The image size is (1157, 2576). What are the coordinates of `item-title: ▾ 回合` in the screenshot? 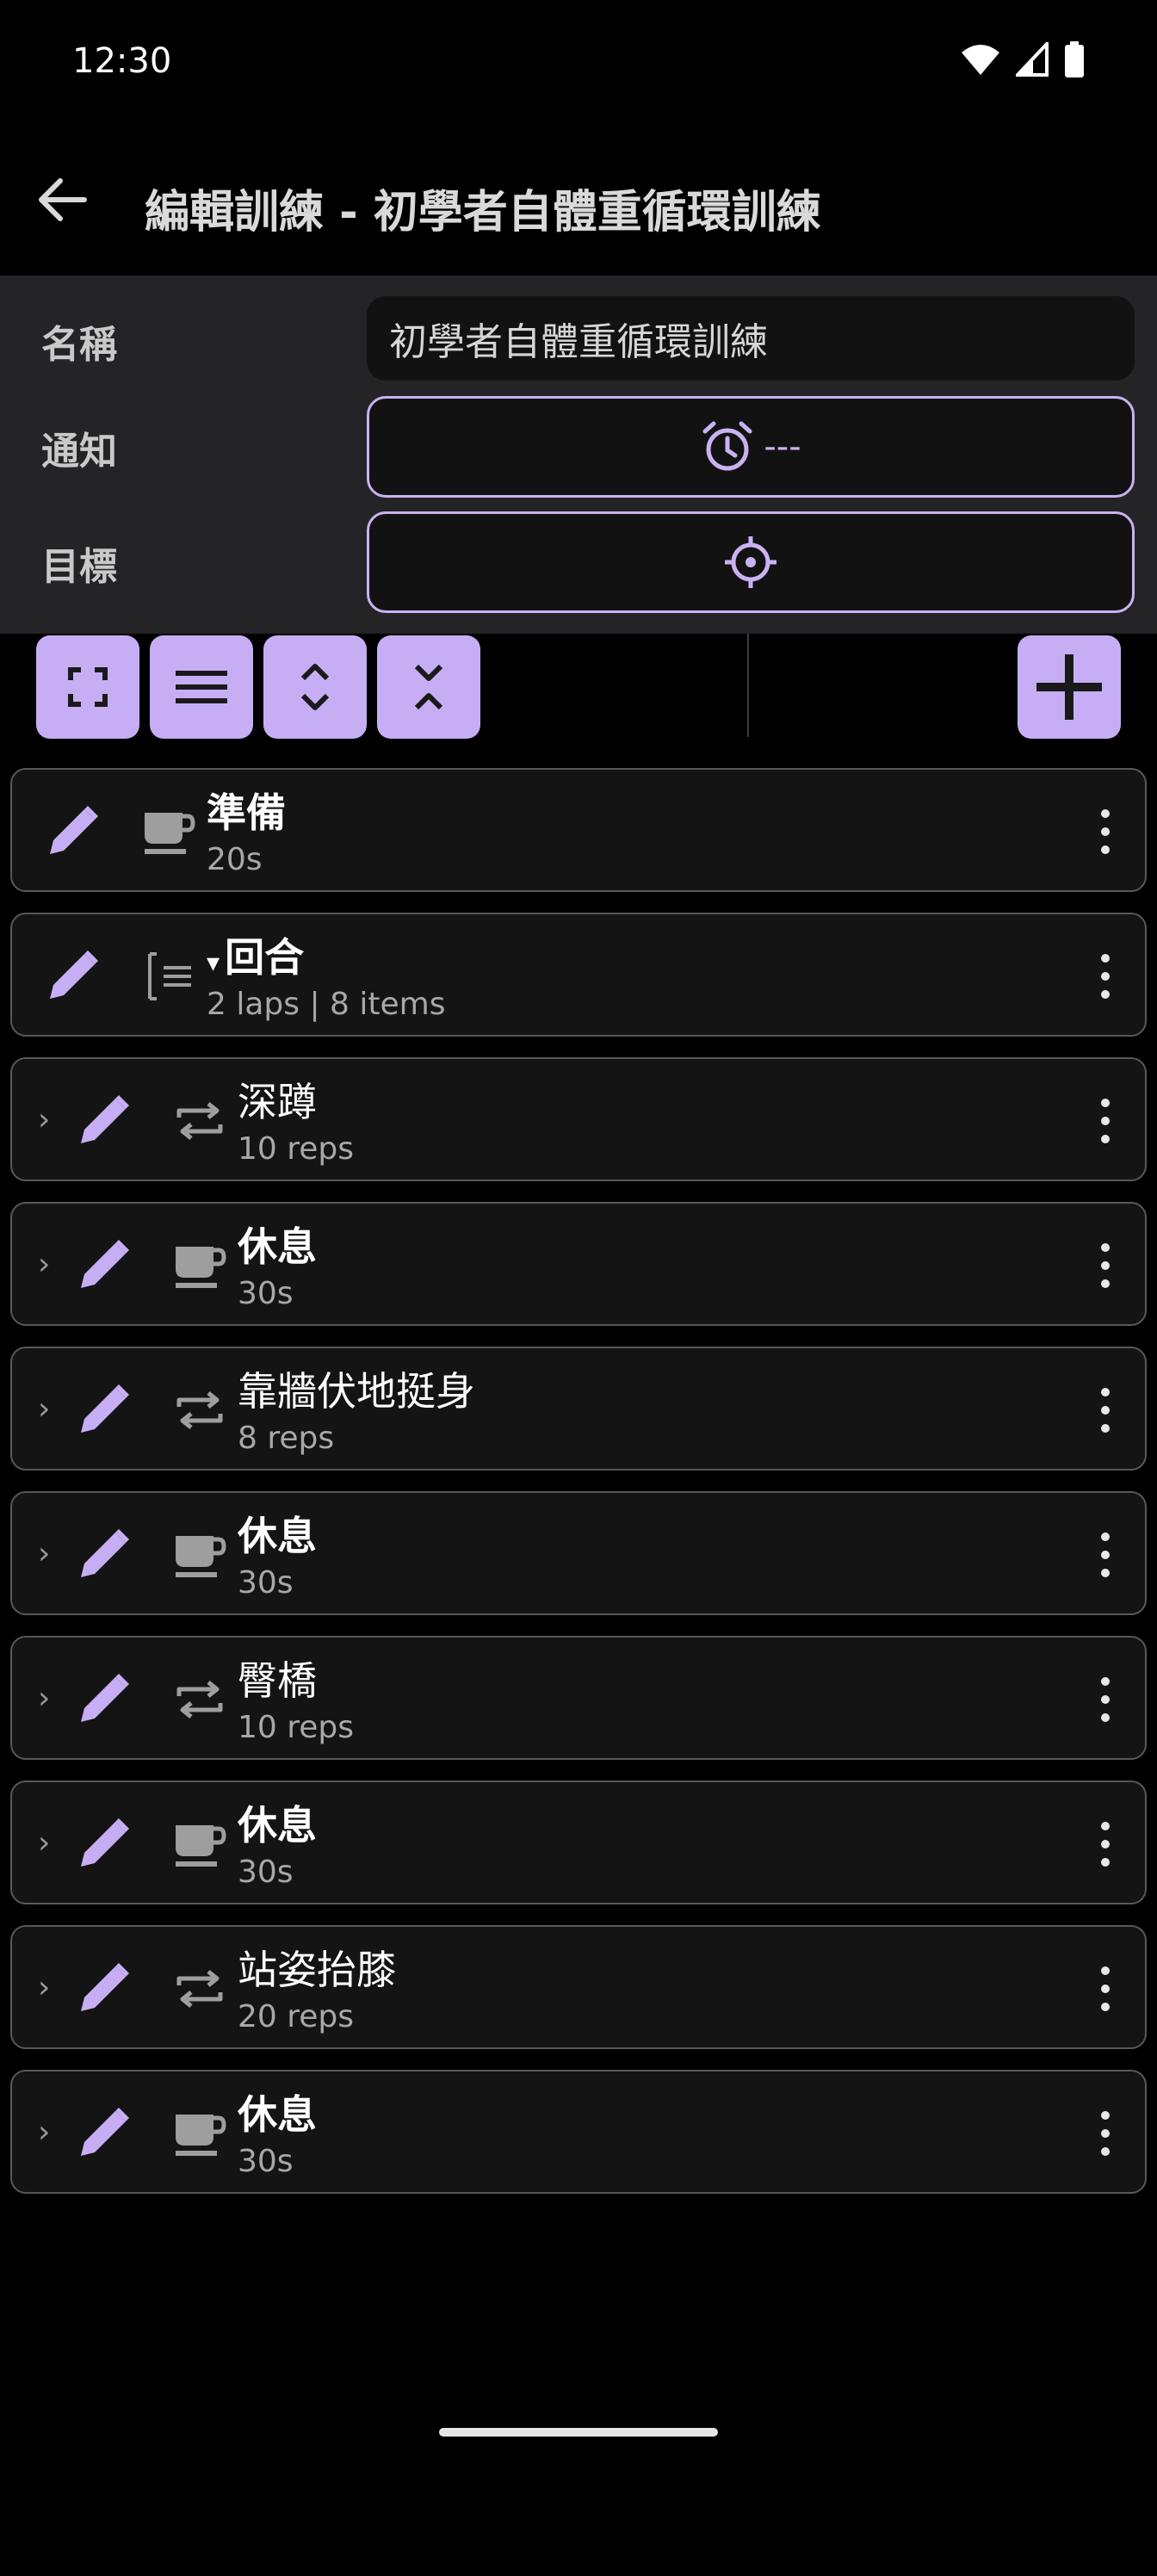 It's located at (255, 954).